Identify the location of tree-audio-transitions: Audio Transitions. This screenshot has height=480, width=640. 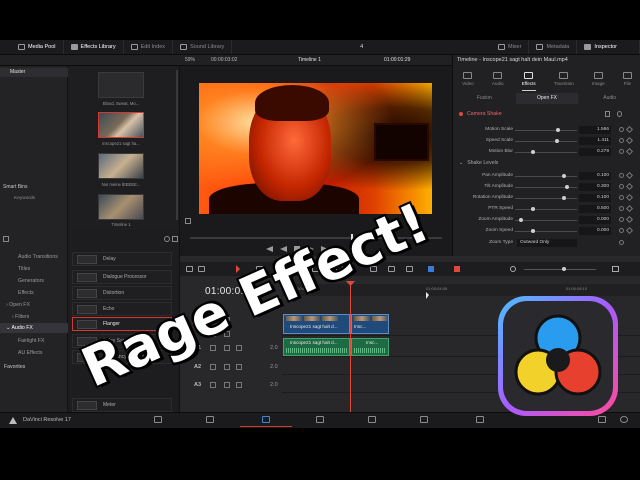
(38, 257).